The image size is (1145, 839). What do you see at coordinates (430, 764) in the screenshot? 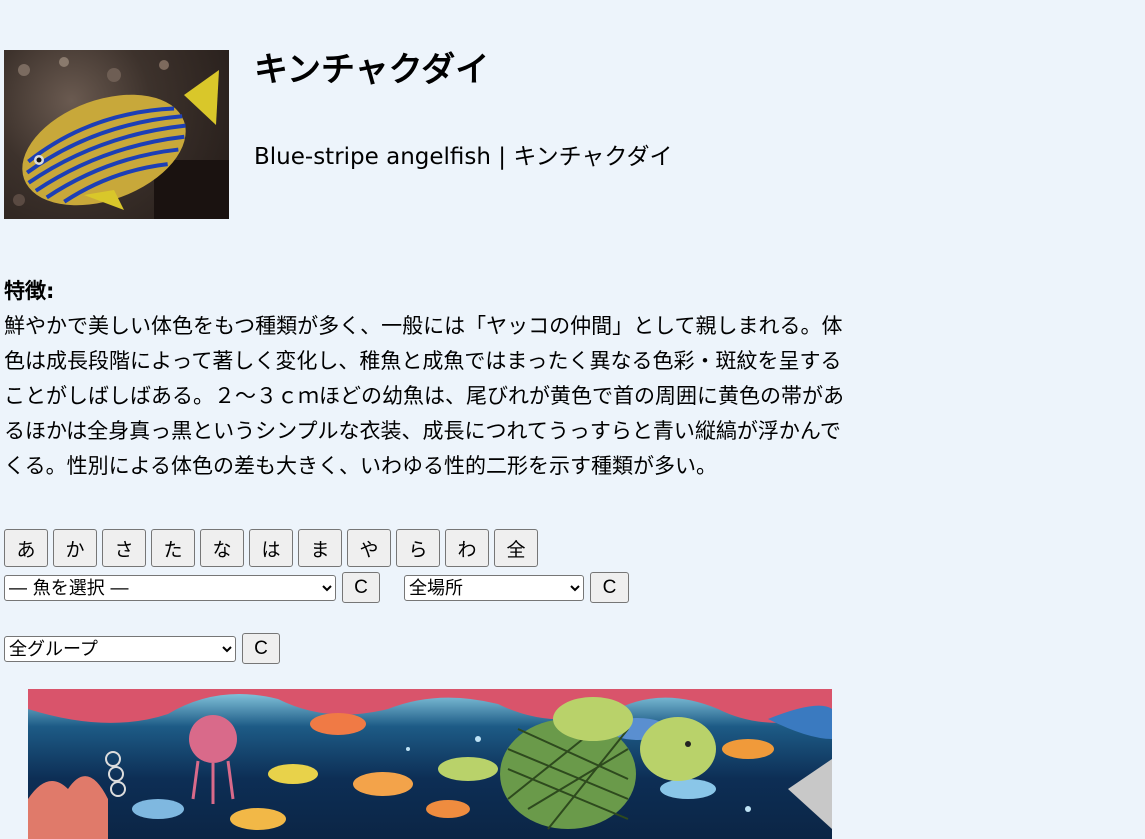
I see `banner-illustration` at bounding box center [430, 764].